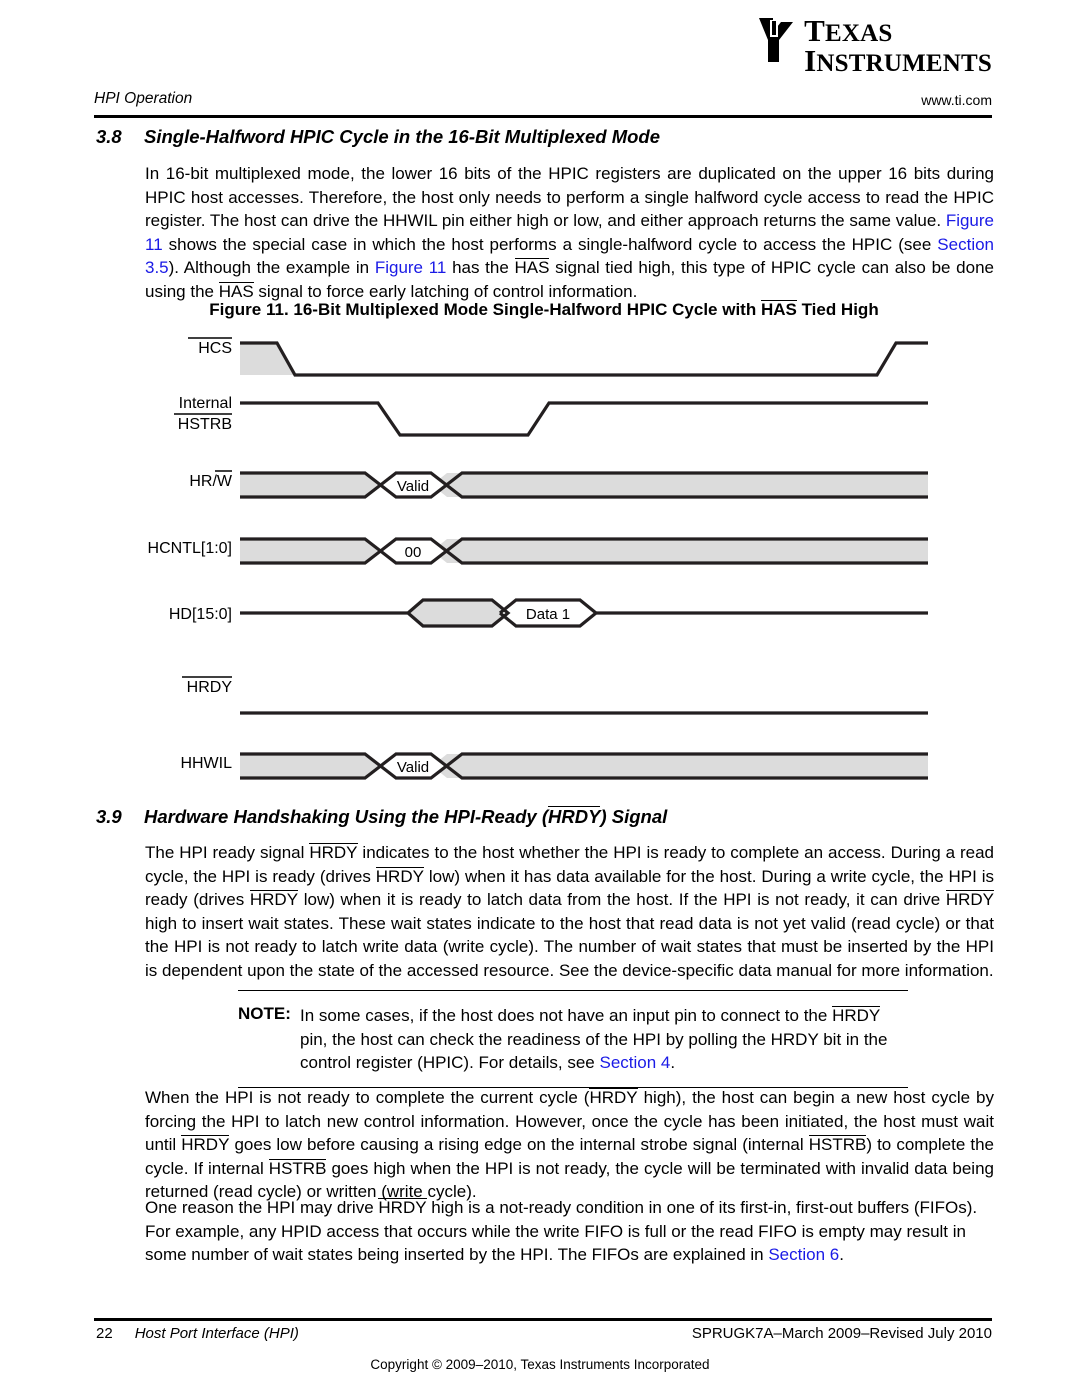 This screenshot has height=1397, width=1080. Describe the element at coordinates (956, 100) in the screenshot. I see `header-website: www.ti.com` at that location.